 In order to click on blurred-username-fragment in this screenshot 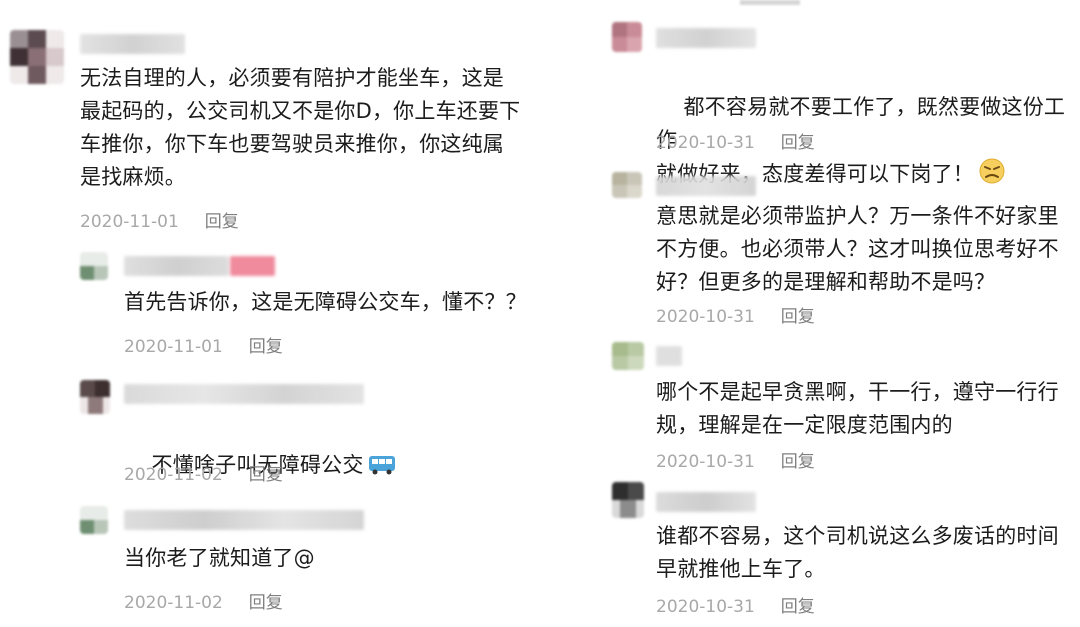, I will do `click(770, 2)`.